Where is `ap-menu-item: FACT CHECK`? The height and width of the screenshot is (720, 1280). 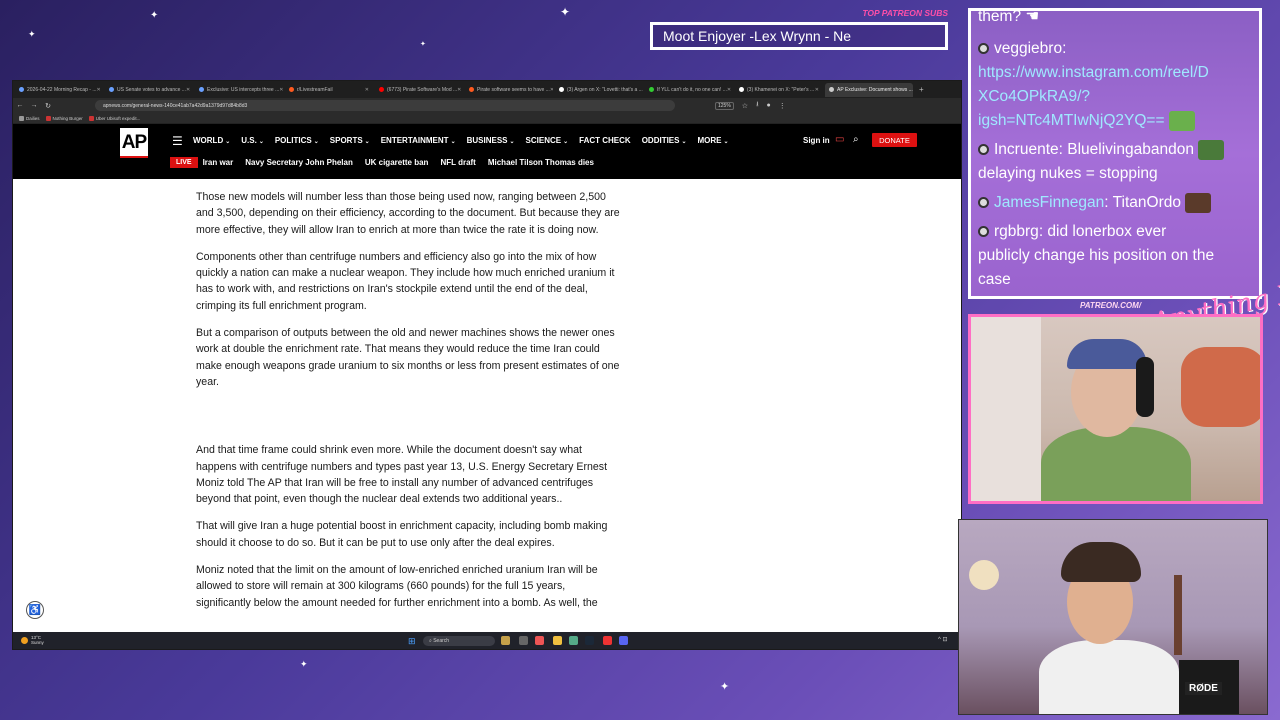
ap-menu-item: FACT CHECK is located at coordinates (605, 140).